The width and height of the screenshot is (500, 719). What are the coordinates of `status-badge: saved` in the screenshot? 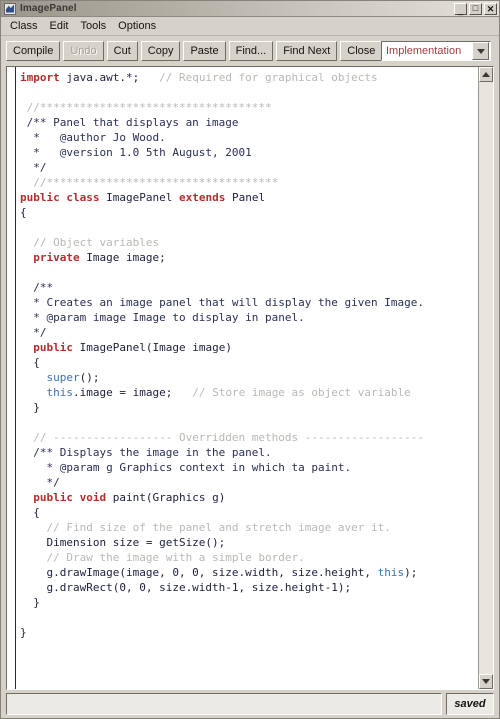 It's located at (470, 704).